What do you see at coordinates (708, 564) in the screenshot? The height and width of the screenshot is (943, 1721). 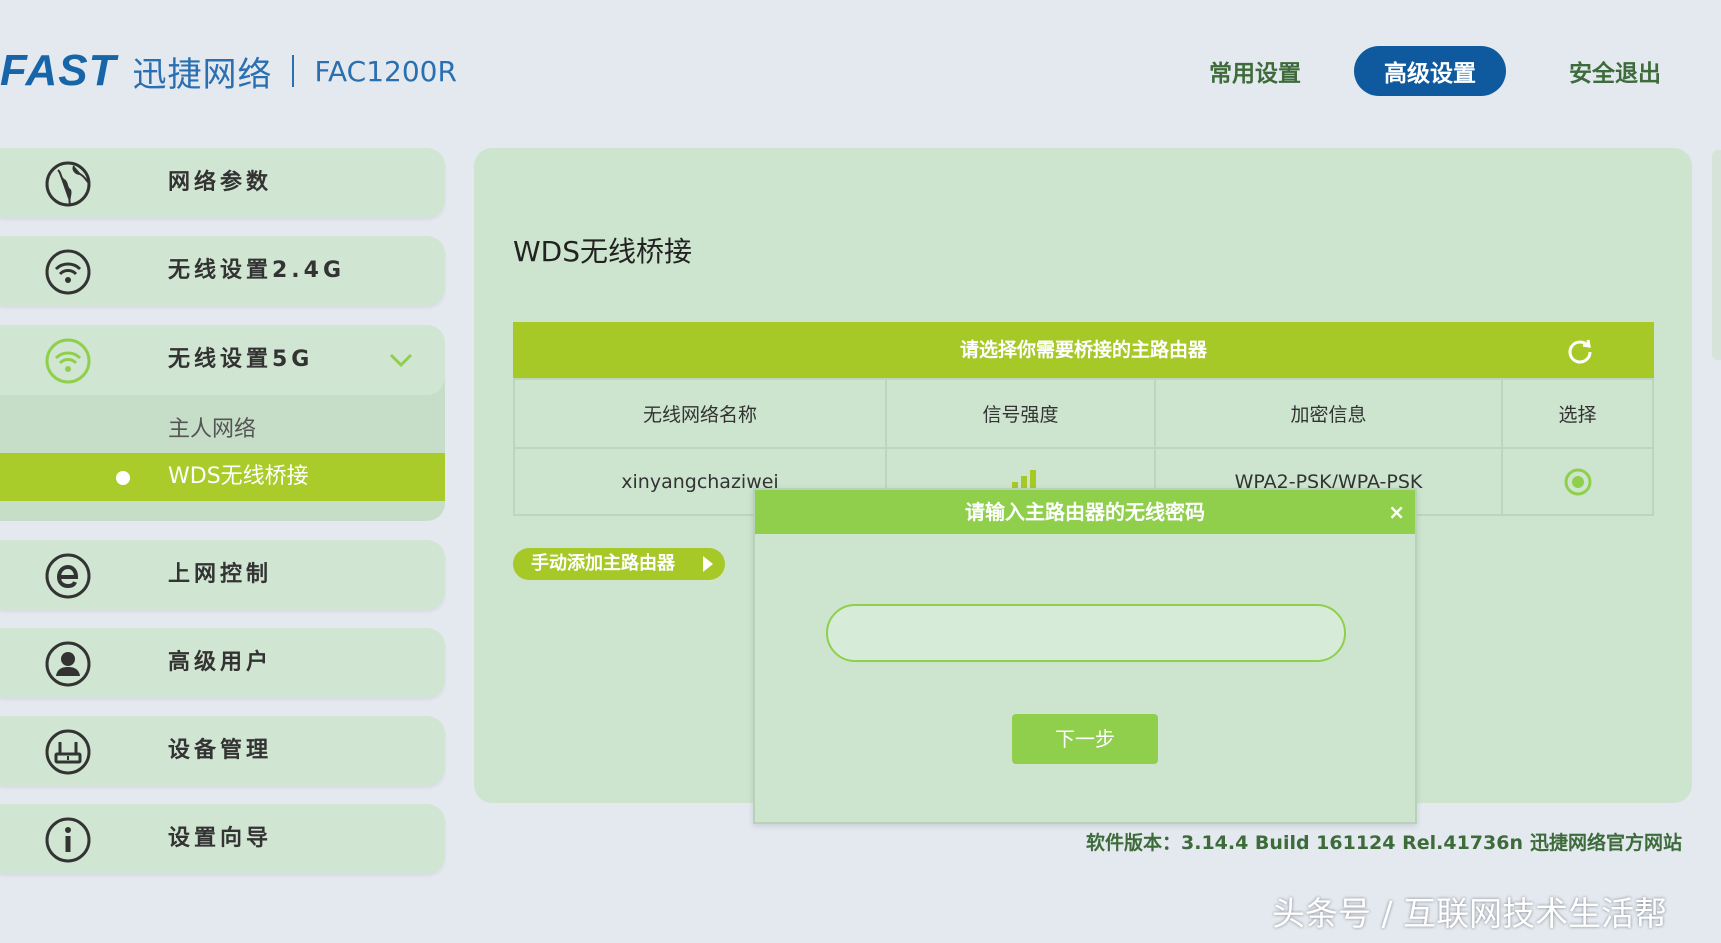 I see `arrow-right-icon` at bounding box center [708, 564].